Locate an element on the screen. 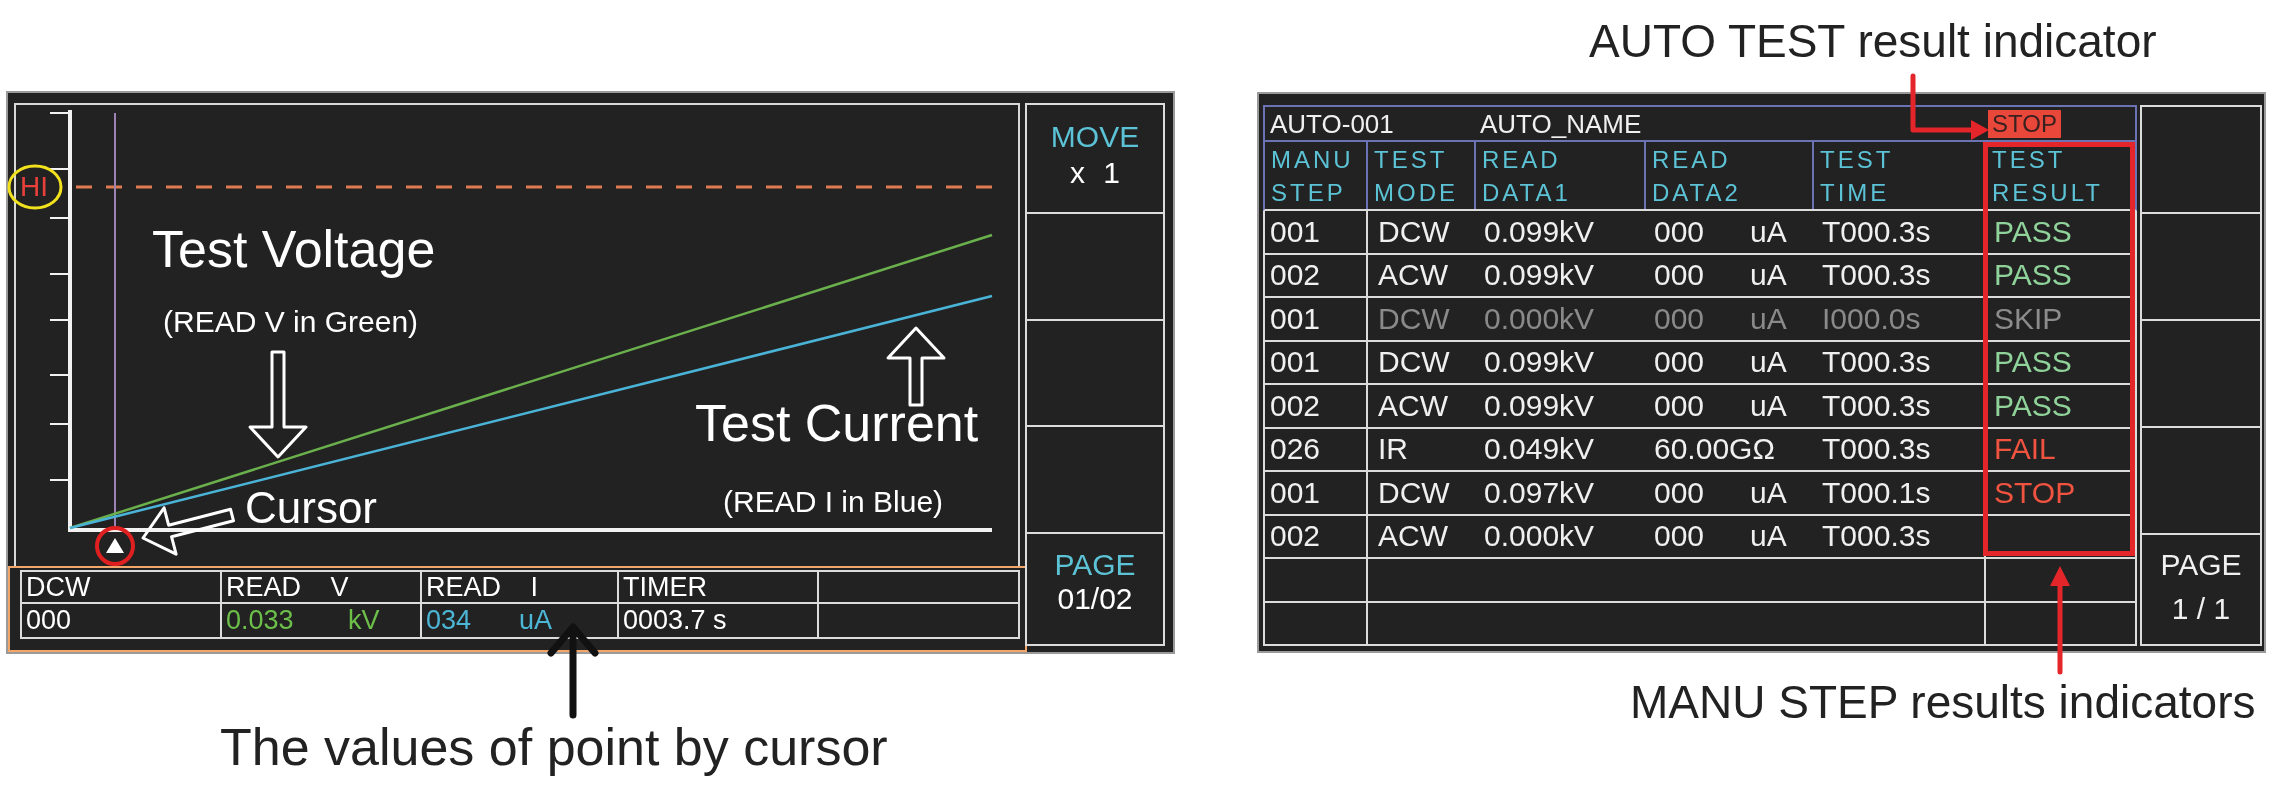 This screenshot has height=802, width=2269. column-header: TEST MODE is located at coordinates (1416, 176).